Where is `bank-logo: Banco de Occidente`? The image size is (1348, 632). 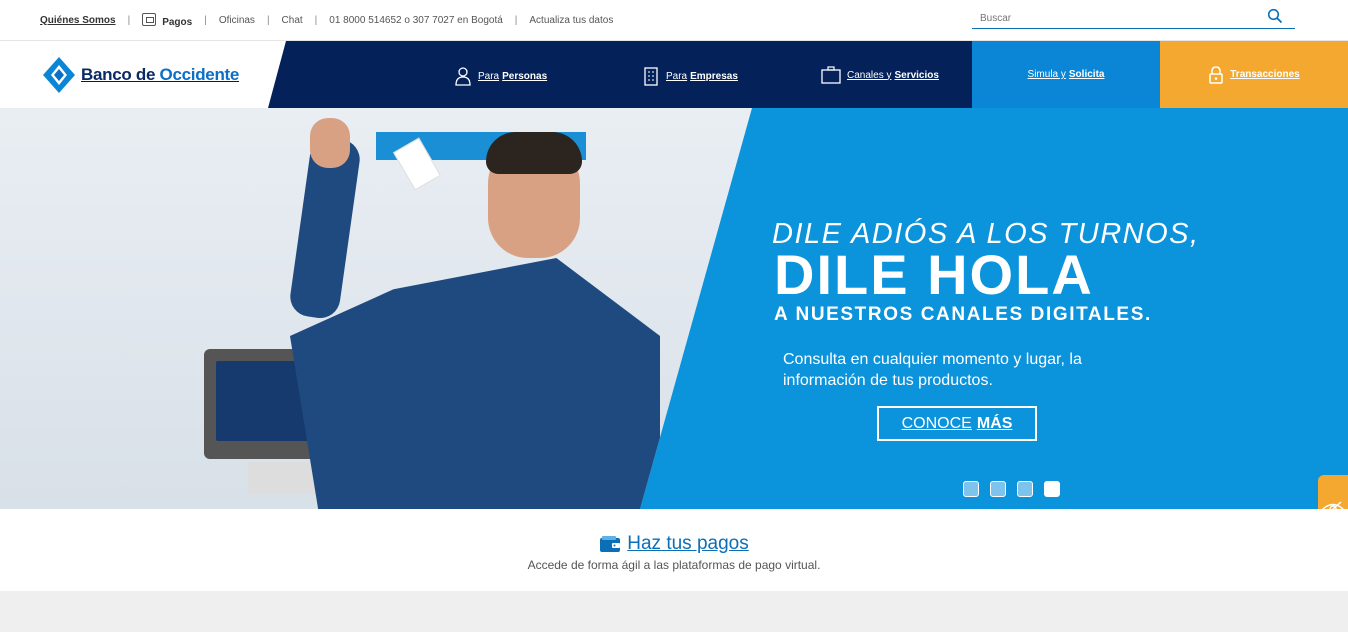 bank-logo: Banco de Occidente is located at coordinates (141, 75).